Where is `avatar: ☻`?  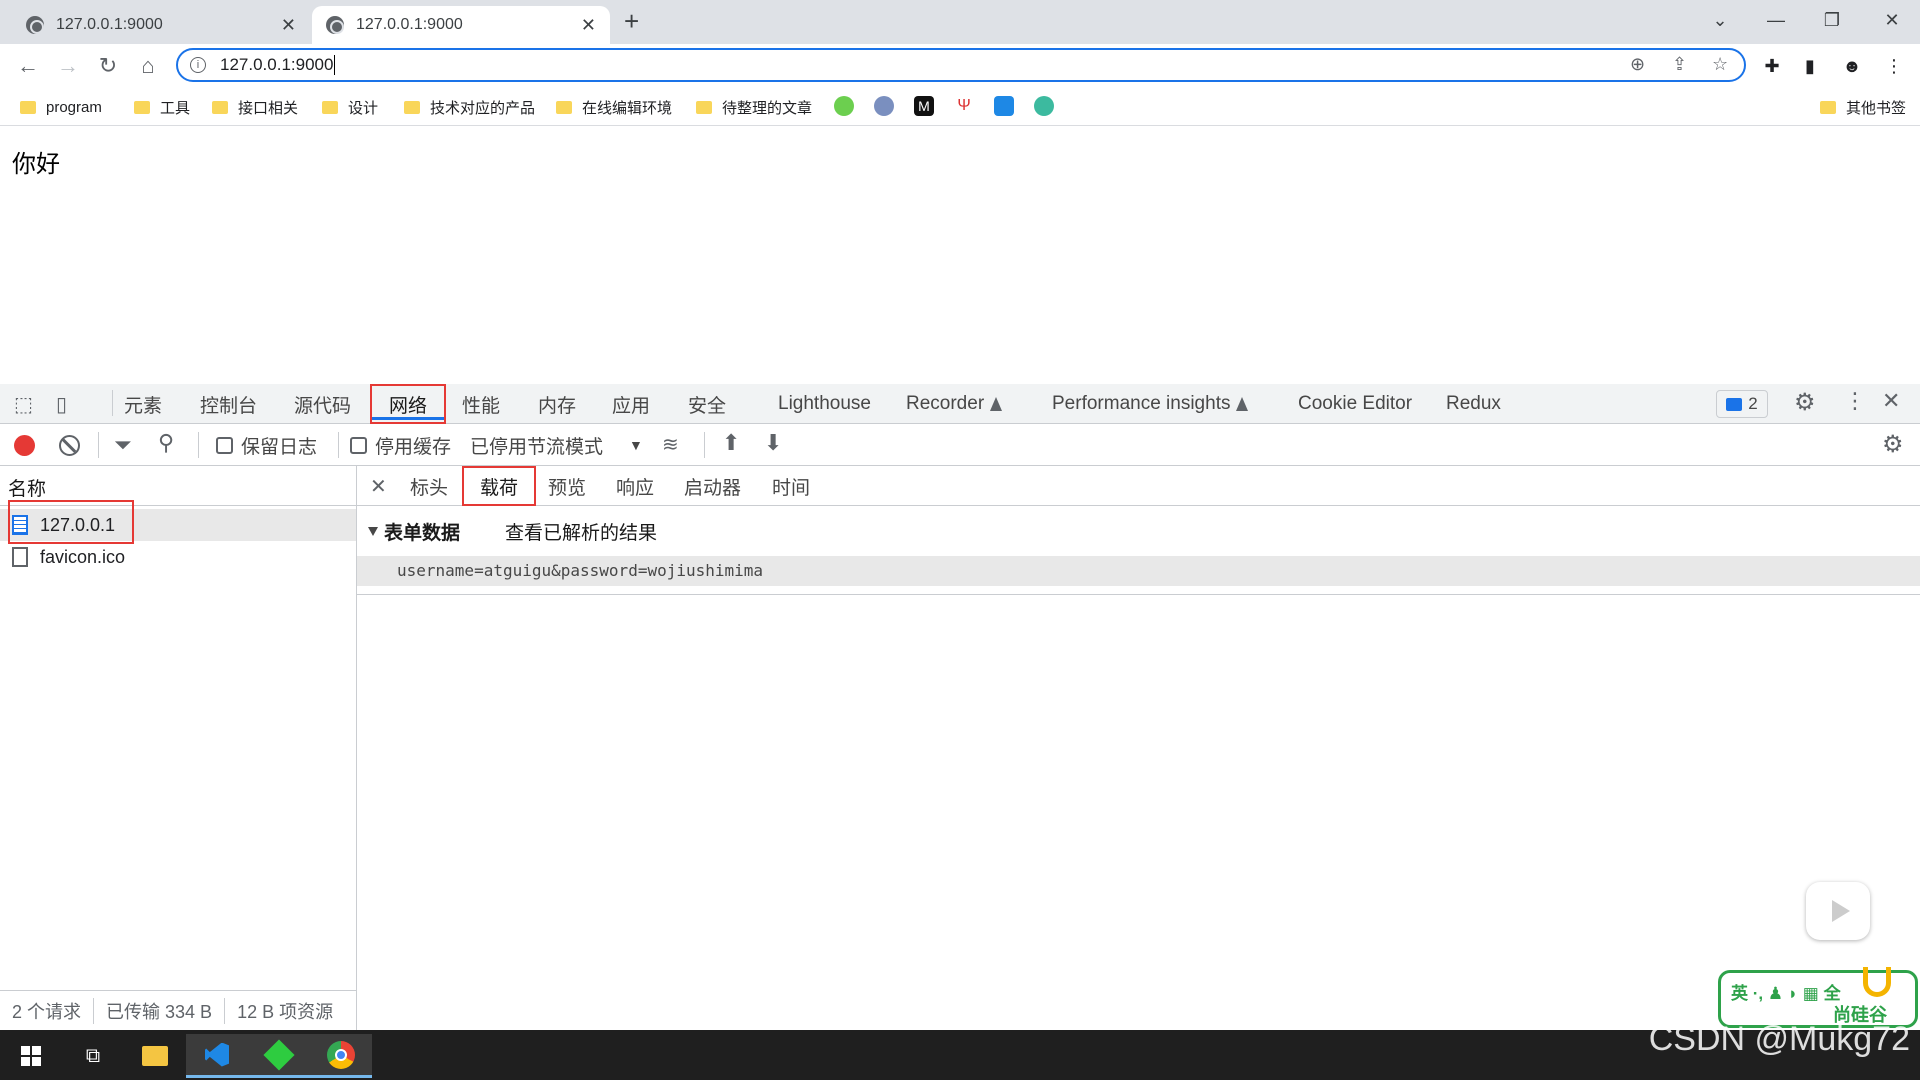
avatar: ☻ is located at coordinates (1852, 66).